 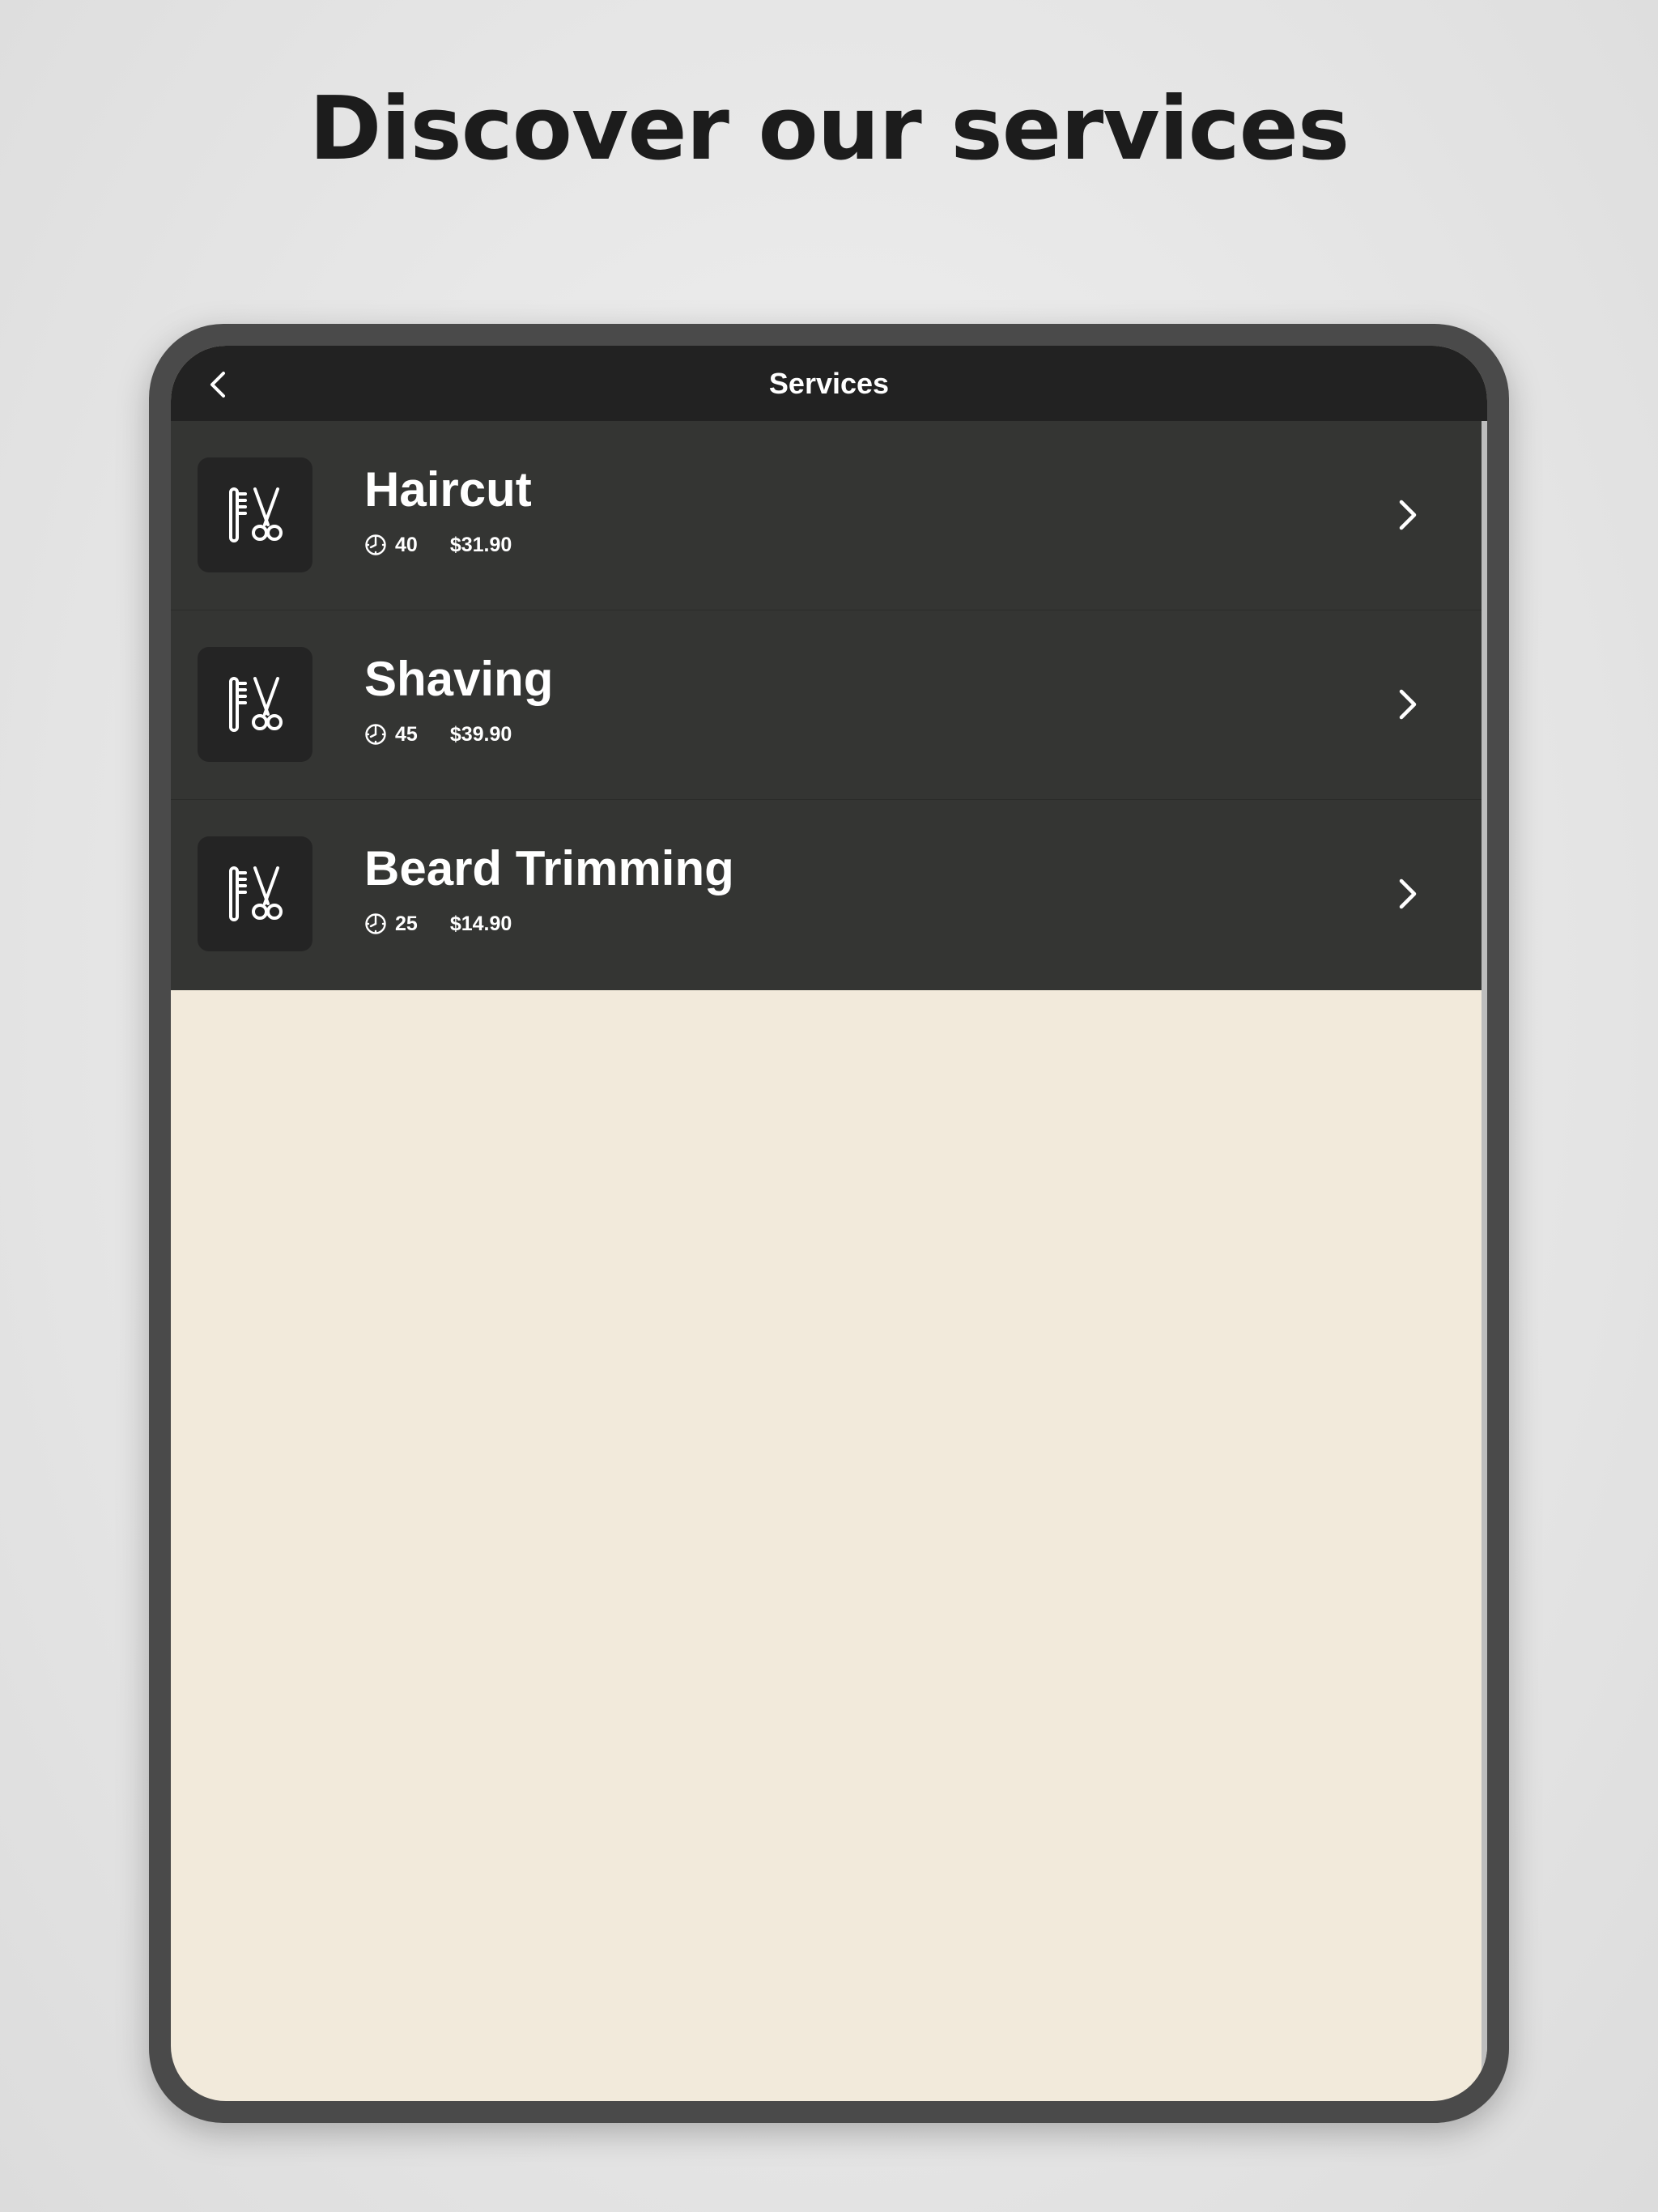 What do you see at coordinates (480, 734) in the screenshot?
I see `service-price: $39.90` at bounding box center [480, 734].